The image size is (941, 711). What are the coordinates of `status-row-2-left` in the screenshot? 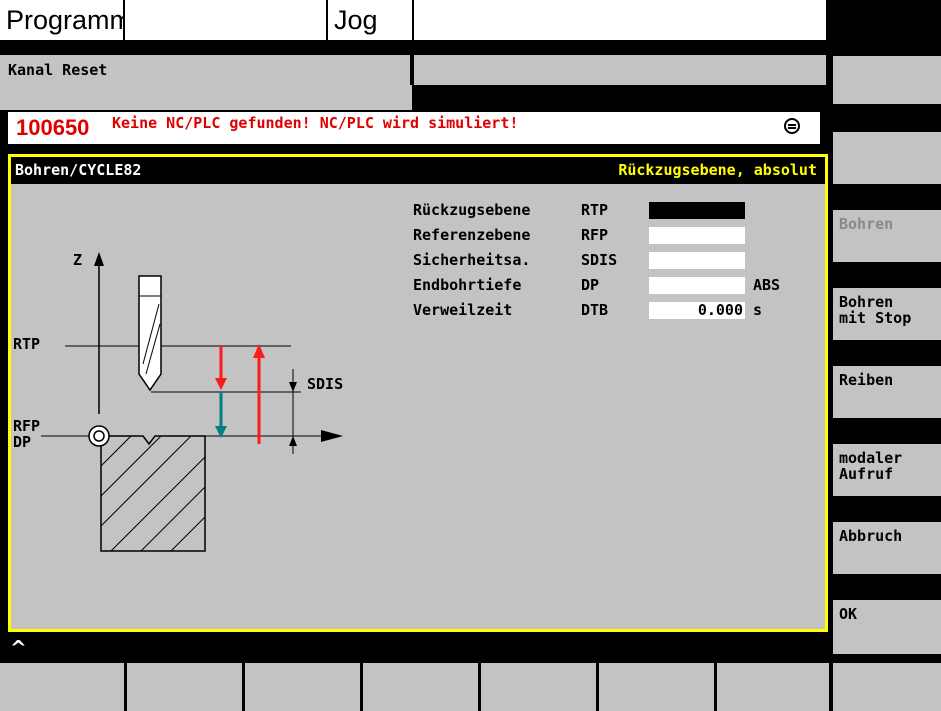 It's located at (206, 97).